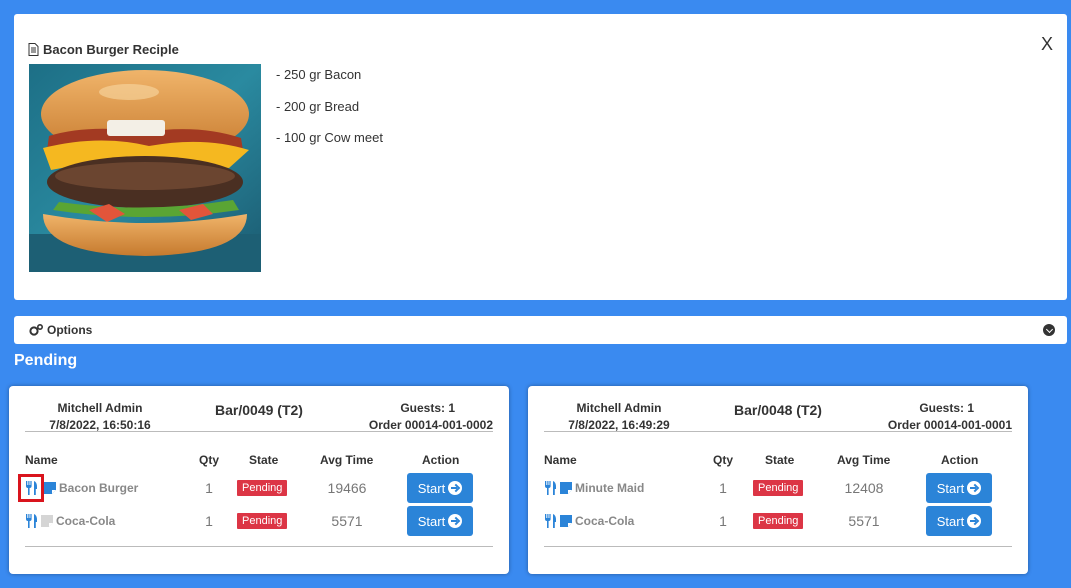  What do you see at coordinates (329, 137) in the screenshot?
I see `ingredient-item: - 100 gr Cow meet` at bounding box center [329, 137].